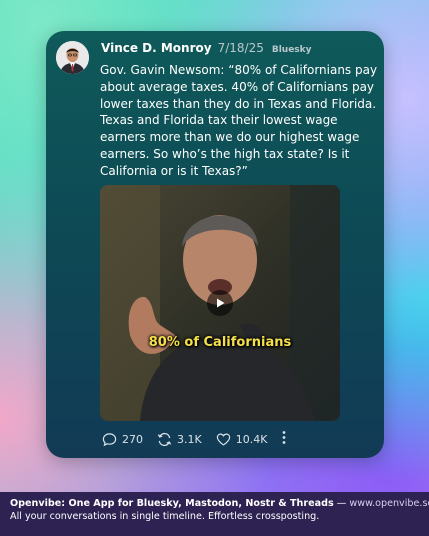 Image resolution: width=429 pixels, height=536 pixels. What do you see at coordinates (291, 50) in the screenshot?
I see `network-badge: Bluesky` at bounding box center [291, 50].